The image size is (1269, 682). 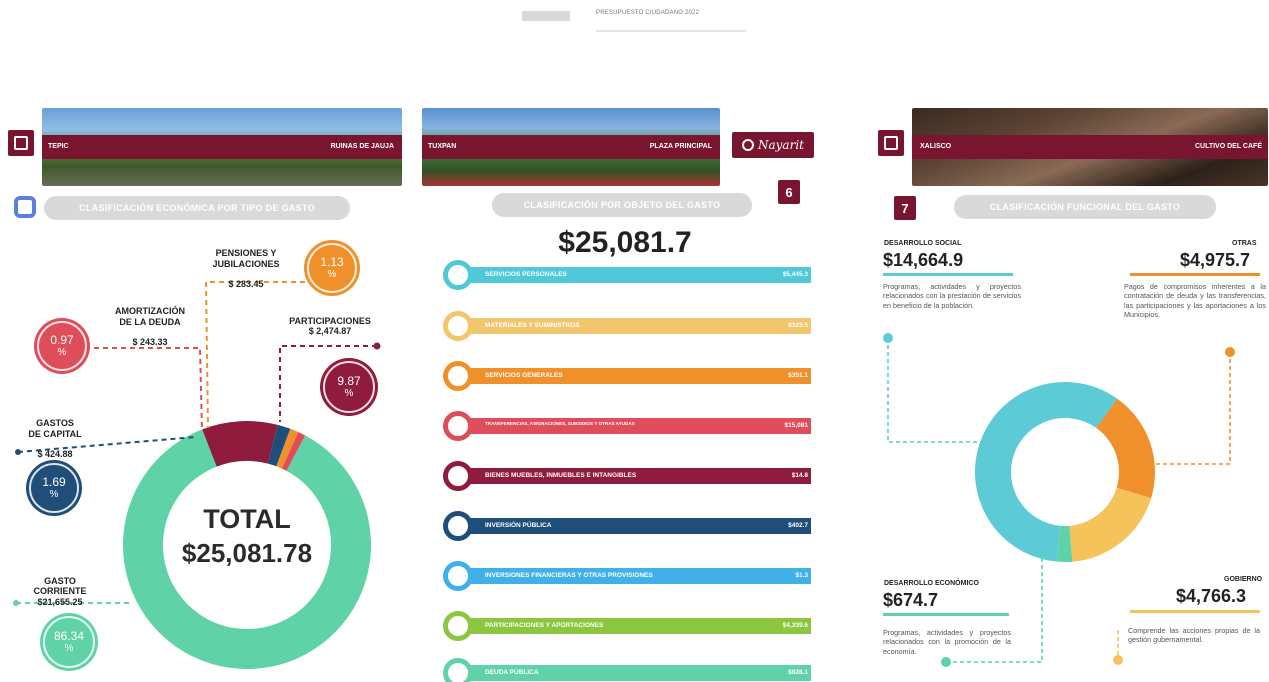 What do you see at coordinates (923, 260) in the screenshot?
I see `func-amount-desarrollo-social: $14,664.9` at bounding box center [923, 260].